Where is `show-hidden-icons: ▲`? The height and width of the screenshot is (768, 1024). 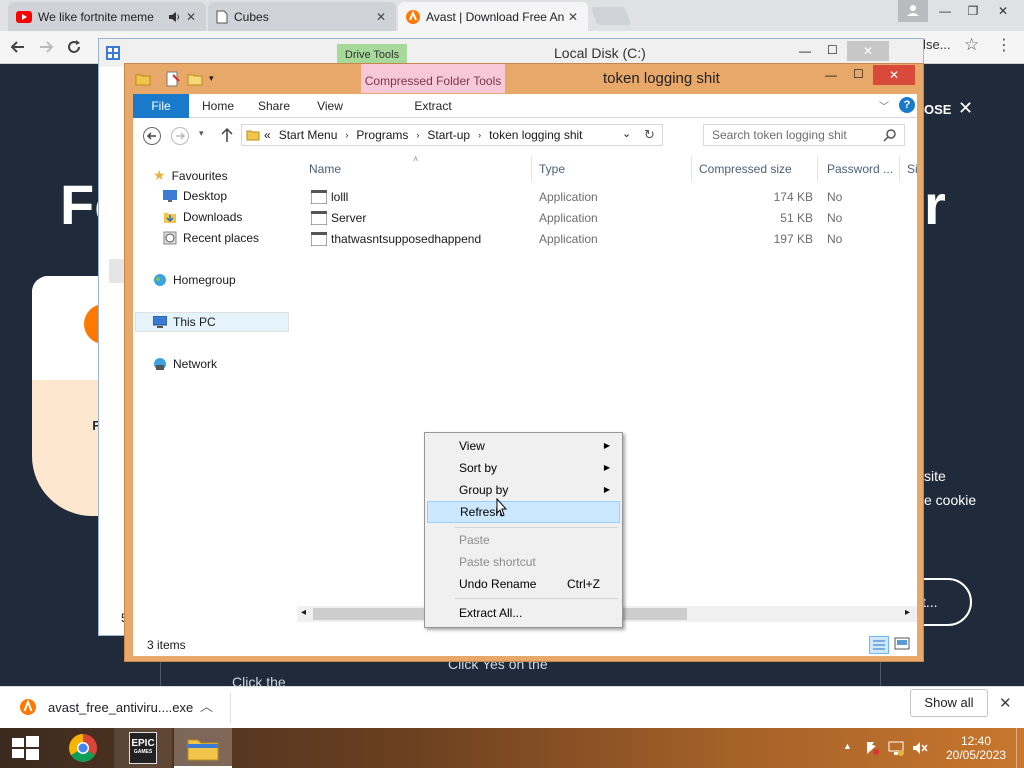 show-hidden-icons: ▲ is located at coordinates (847, 746).